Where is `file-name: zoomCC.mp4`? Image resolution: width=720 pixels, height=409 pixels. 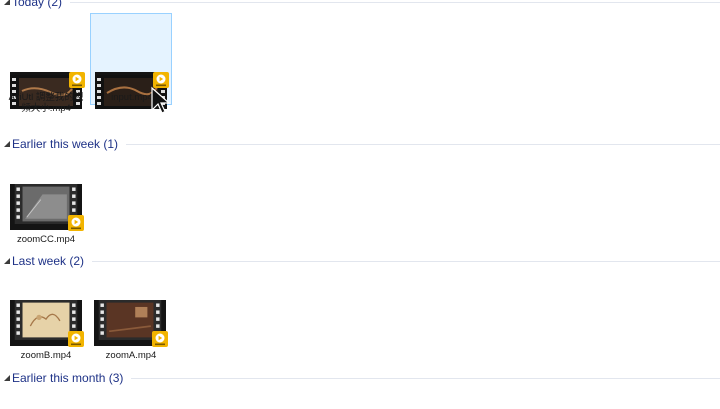 file-name: zoomCC.mp4 is located at coordinates (46, 239).